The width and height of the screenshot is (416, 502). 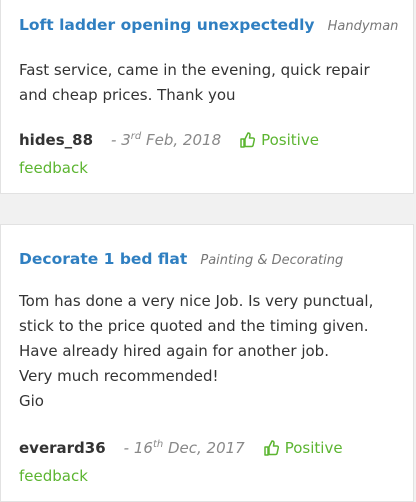 What do you see at coordinates (127, 95) in the screenshot?
I see `review-text-line: and cheap prices. Thank you` at bounding box center [127, 95].